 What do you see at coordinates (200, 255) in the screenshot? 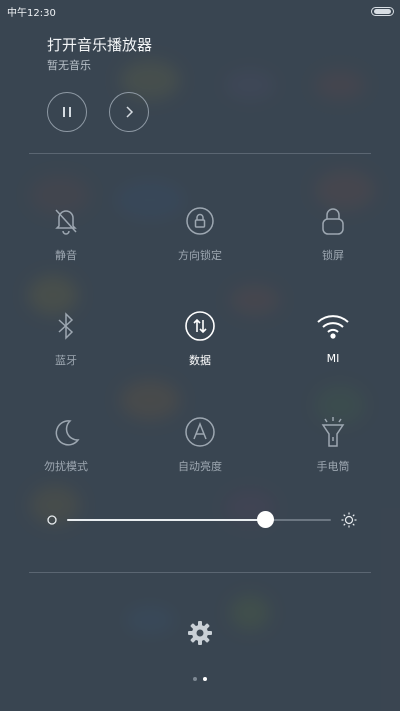
I see `toggle-label: 方向锁定` at bounding box center [200, 255].